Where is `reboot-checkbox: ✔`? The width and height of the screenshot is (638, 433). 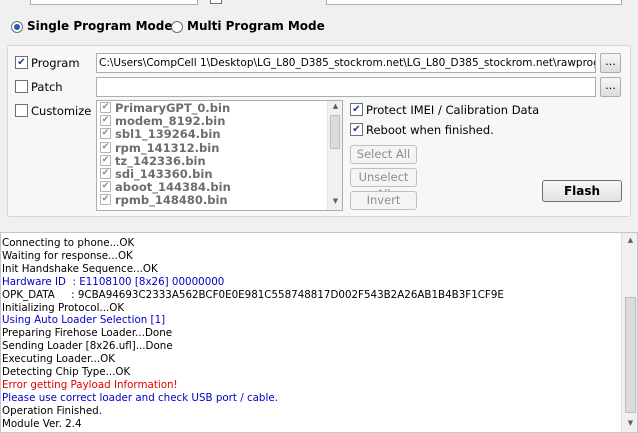 reboot-checkbox: ✔ is located at coordinates (356, 129).